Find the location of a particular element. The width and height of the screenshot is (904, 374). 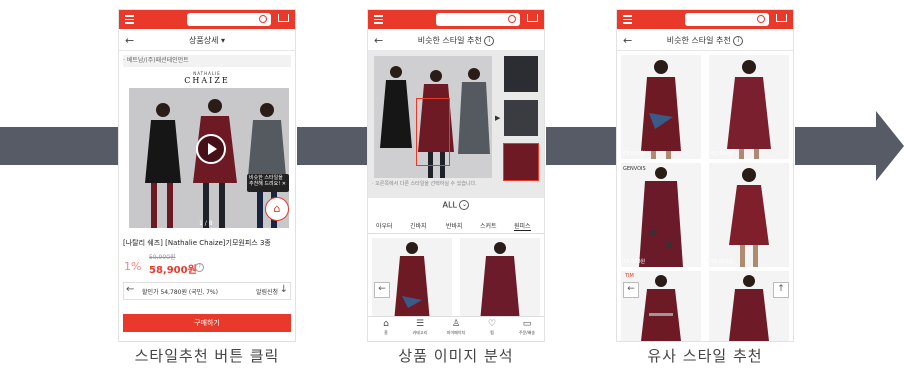

card-discount-row: ← 할인가 54,780원 (국민, 7%) 알림신청 ↓ is located at coordinates (207, 291).